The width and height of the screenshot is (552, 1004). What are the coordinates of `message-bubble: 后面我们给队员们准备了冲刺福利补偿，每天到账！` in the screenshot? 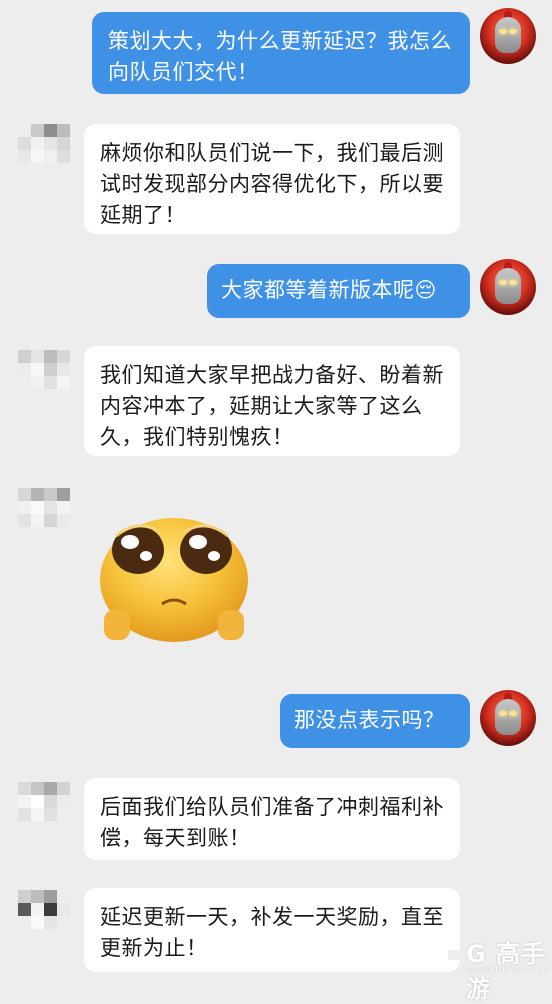 It's located at (272, 819).